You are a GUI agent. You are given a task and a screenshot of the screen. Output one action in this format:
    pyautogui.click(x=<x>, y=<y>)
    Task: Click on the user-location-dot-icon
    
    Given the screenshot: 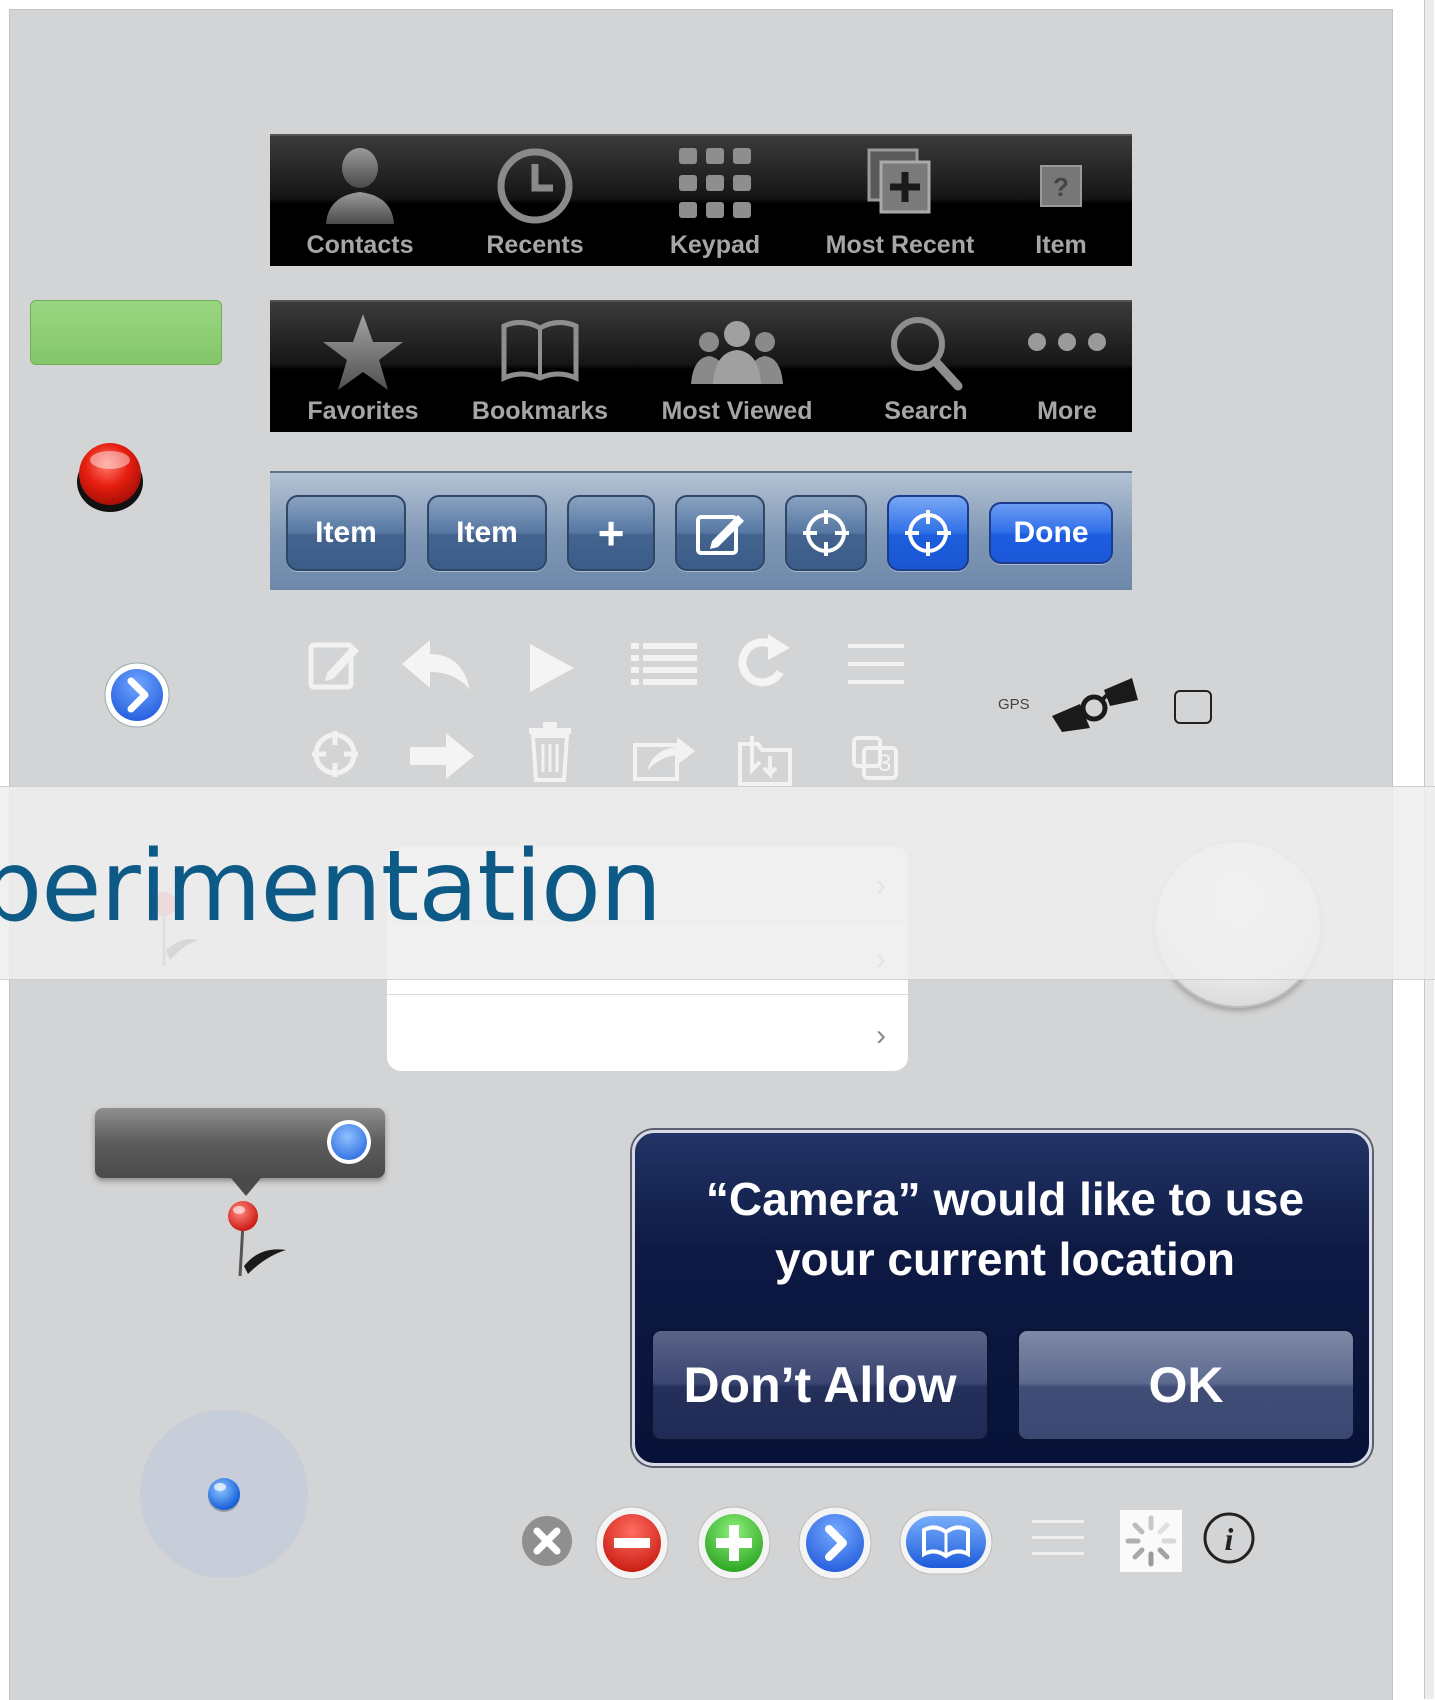 What is the action you would take?
    pyautogui.click(x=224, y=1495)
    